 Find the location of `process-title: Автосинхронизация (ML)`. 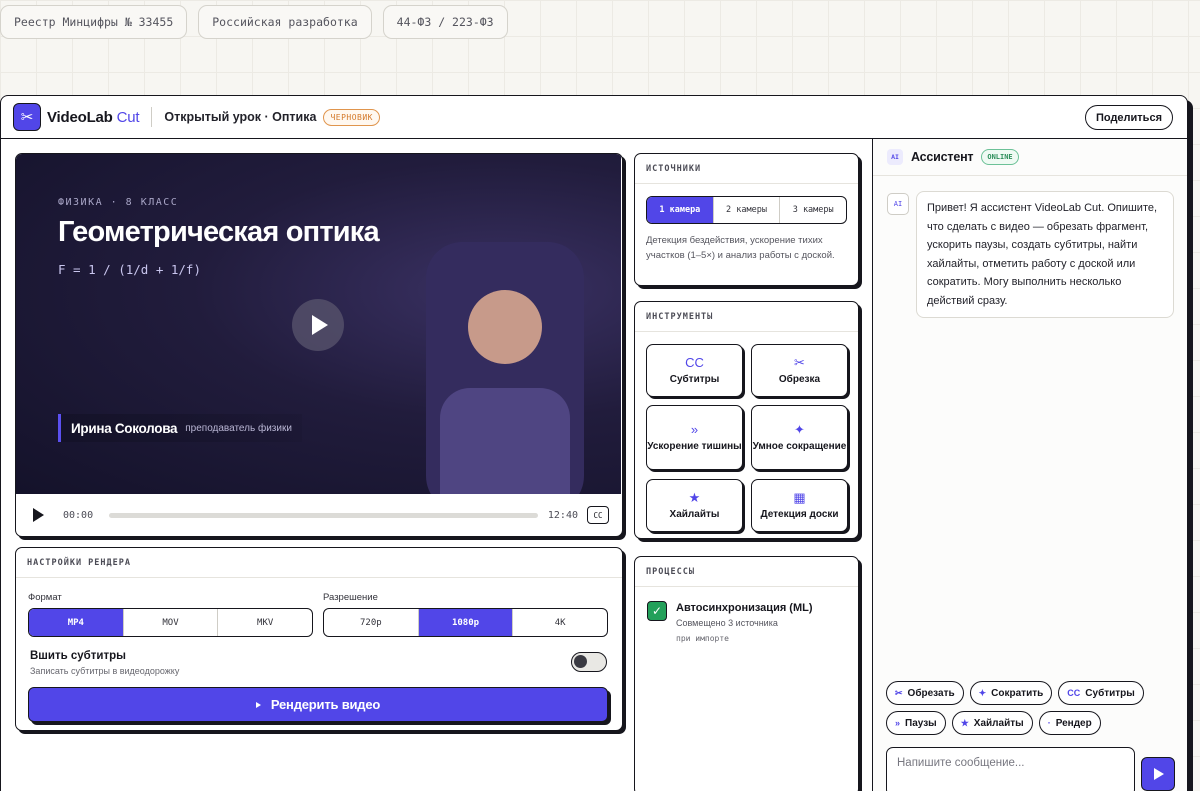

process-title: Автосинхронизация (ML) is located at coordinates (744, 608).